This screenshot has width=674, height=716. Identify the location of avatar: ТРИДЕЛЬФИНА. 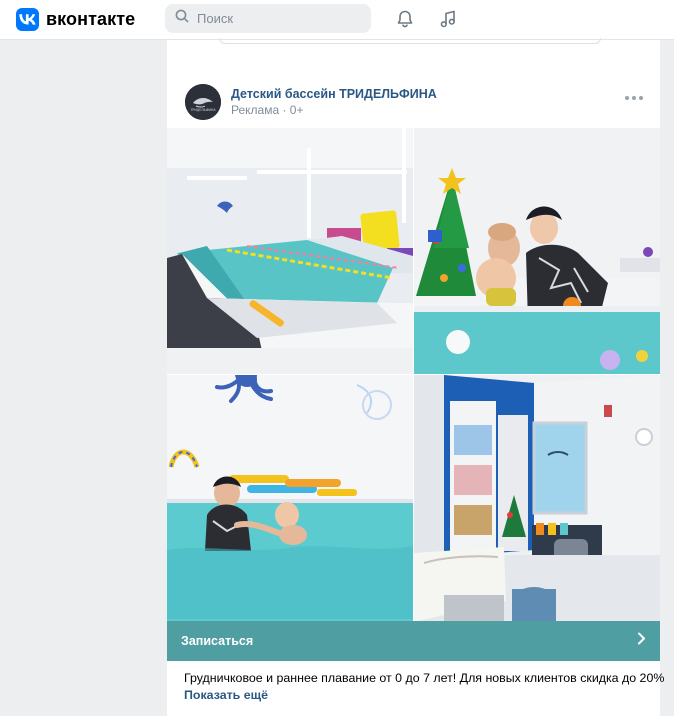
(203, 102).